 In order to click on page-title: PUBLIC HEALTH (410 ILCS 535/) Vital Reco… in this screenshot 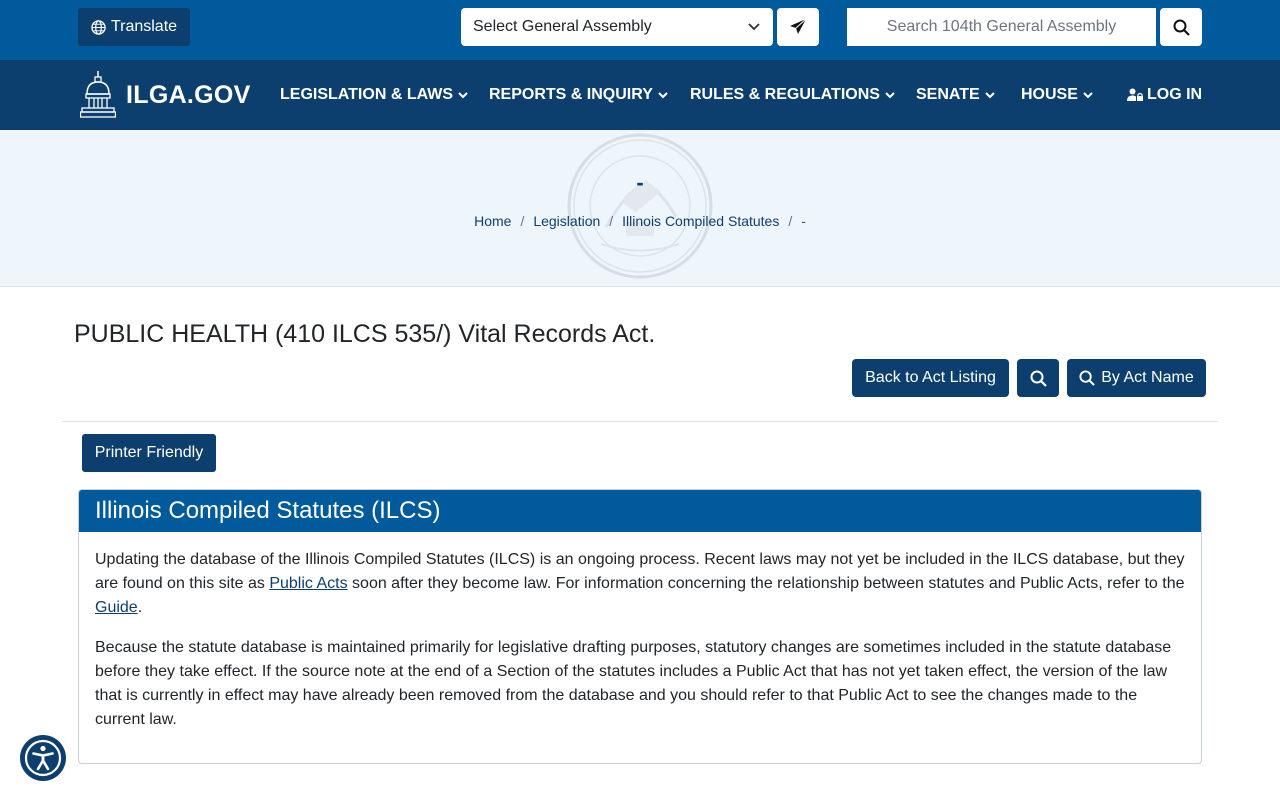, I will do `click(365, 334)`.